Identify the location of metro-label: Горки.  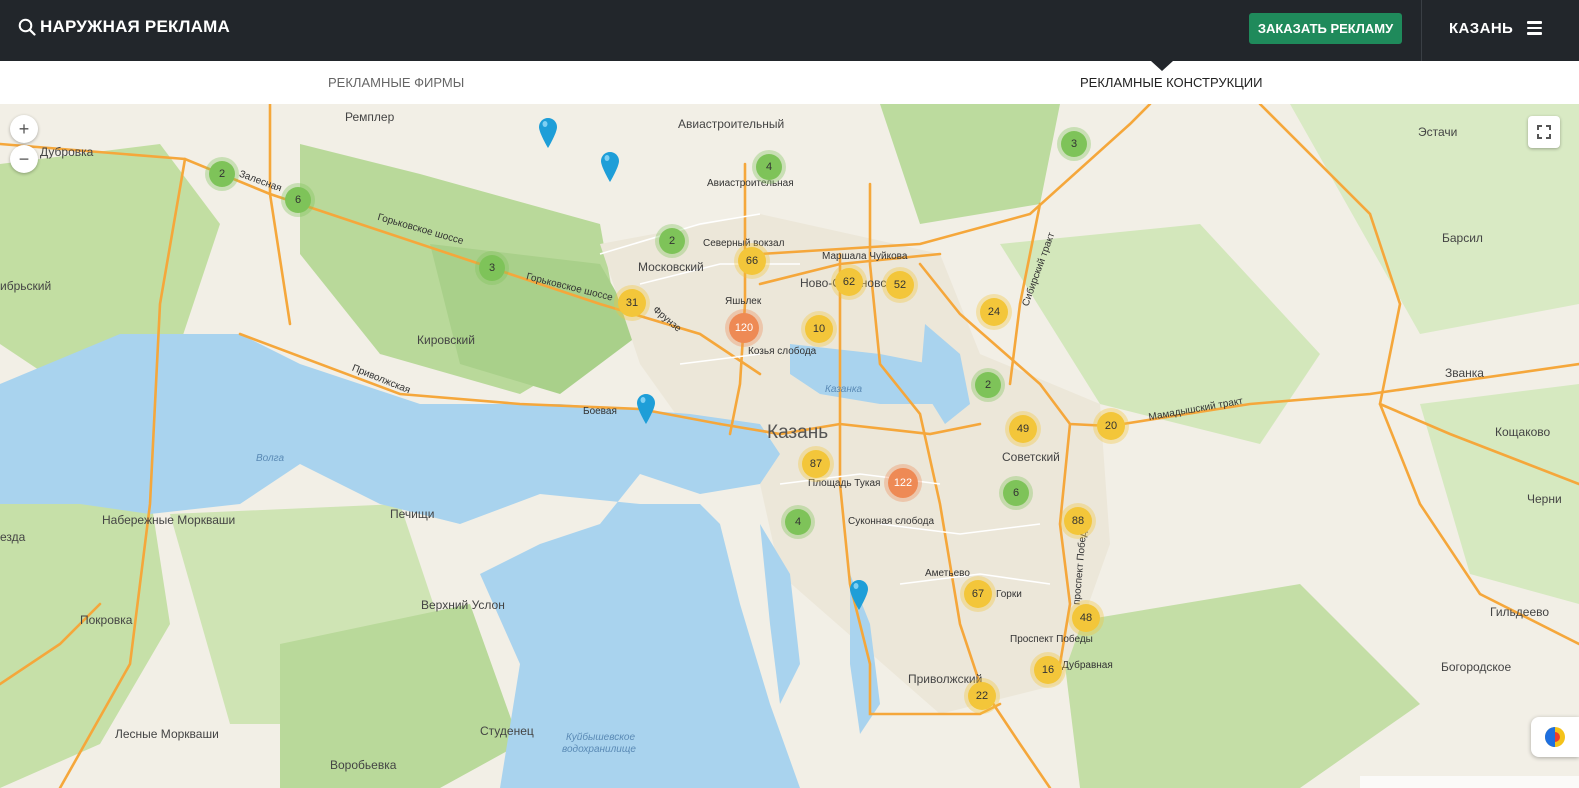
(1009, 594).